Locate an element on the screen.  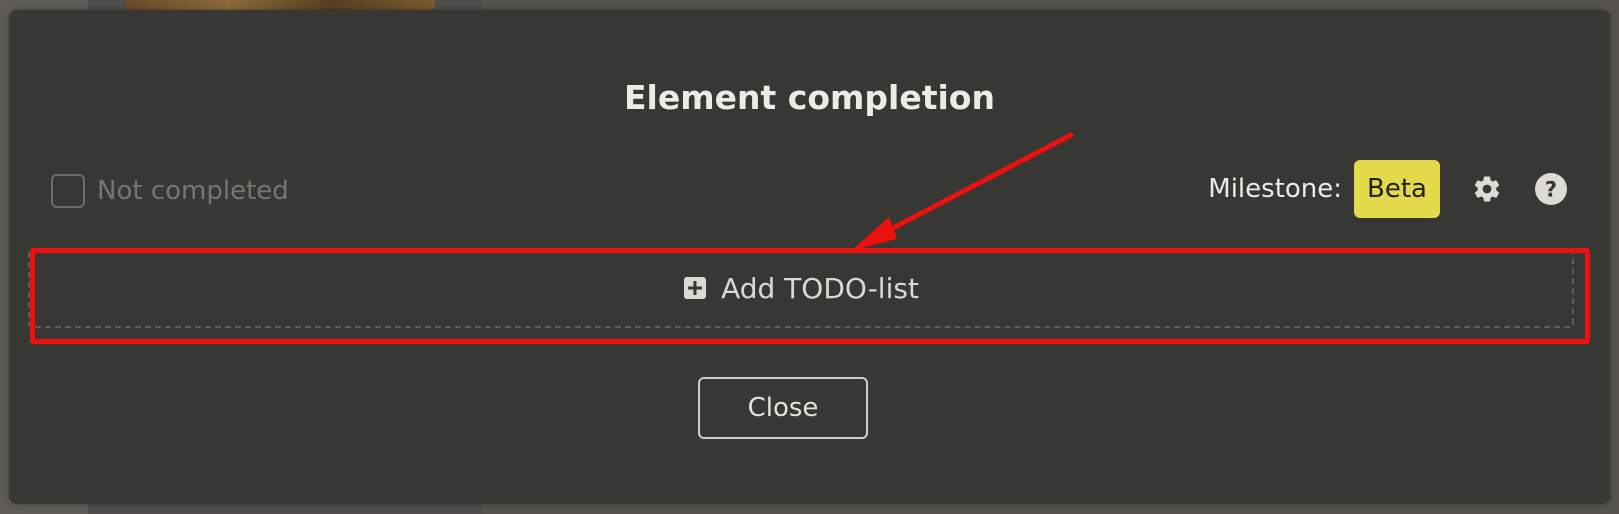
completion-status-label: Not completed is located at coordinates (193, 191).